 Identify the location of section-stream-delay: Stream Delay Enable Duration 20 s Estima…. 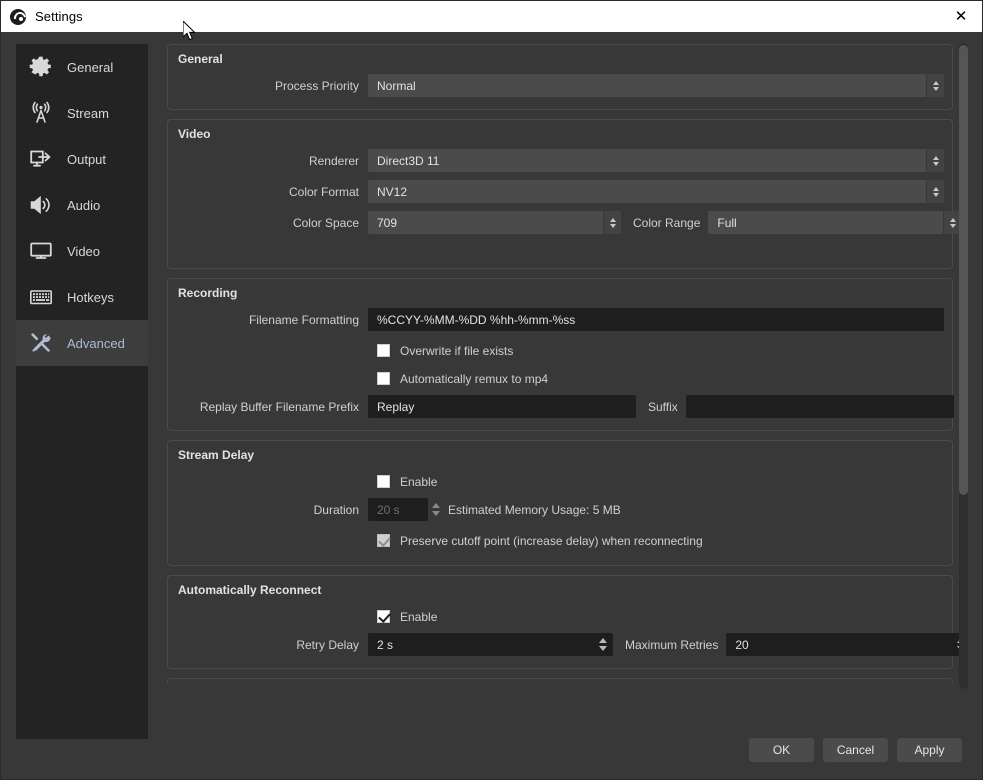
(560, 503).